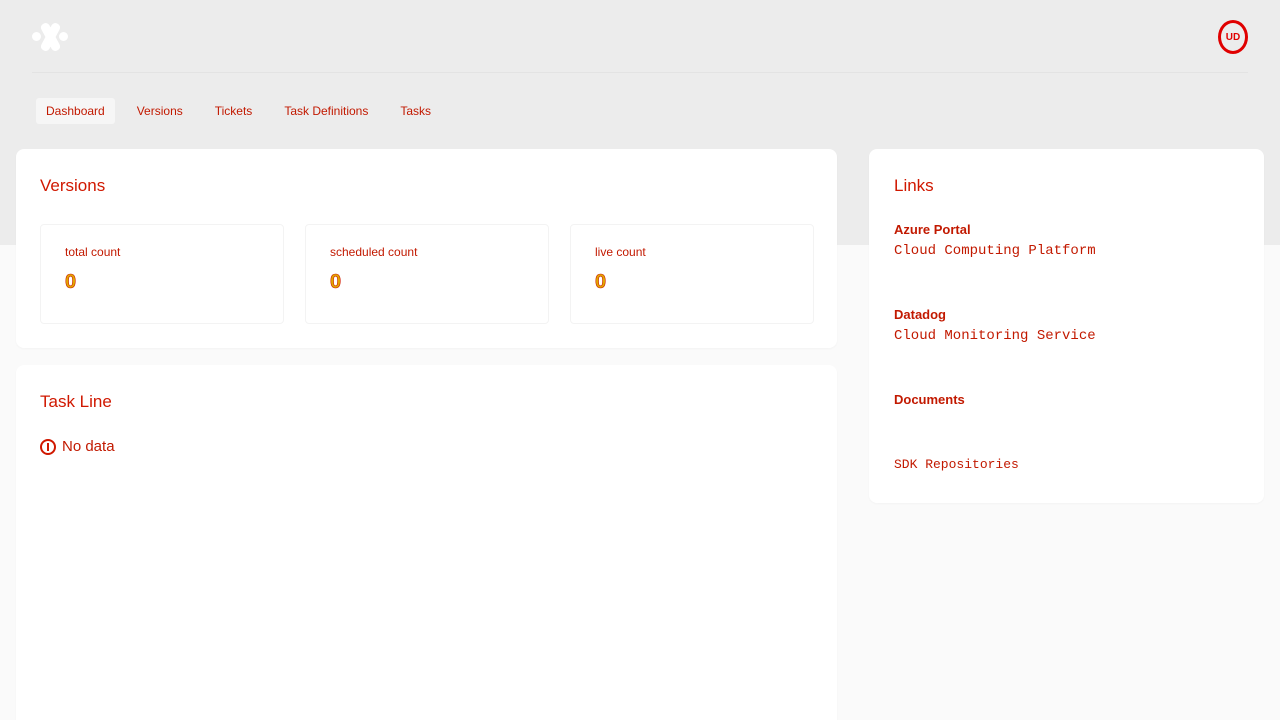 The image size is (1280, 720). I want to click on link-documents: Documents, so click(929, 399).